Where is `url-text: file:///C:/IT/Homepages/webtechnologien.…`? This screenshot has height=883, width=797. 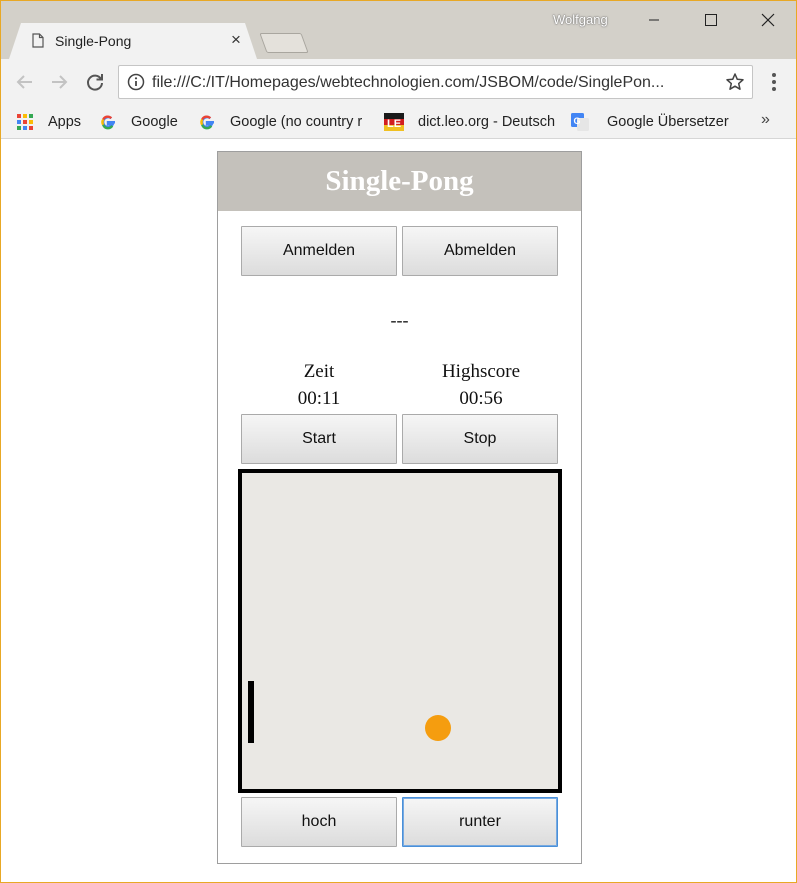
url-text: file:///C:/IT/Homepages/webtechnologien.… is located at coordinates (437, 83).